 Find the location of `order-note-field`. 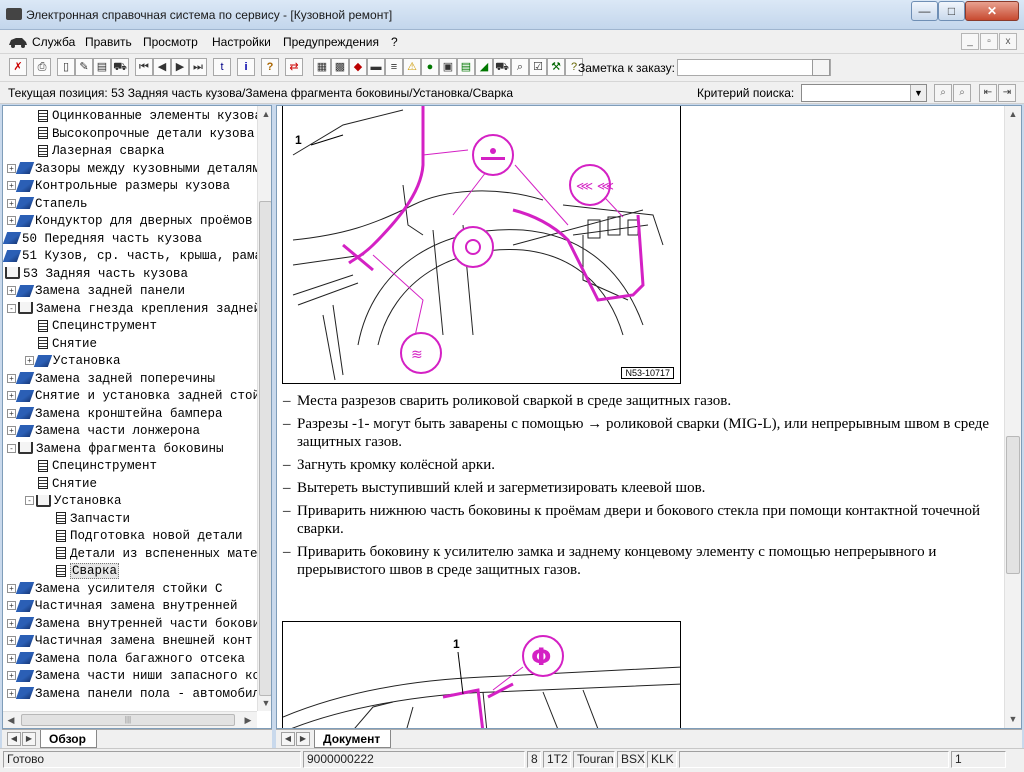

order-note-field is located at coordinates (754, 67).